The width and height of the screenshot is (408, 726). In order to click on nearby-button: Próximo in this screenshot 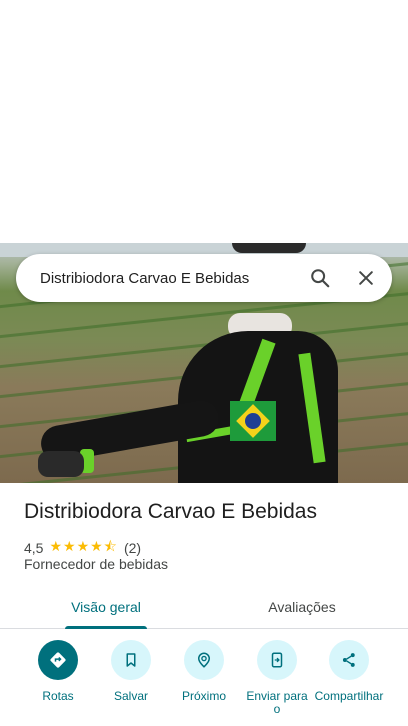, I will do `click(204, 671)`.